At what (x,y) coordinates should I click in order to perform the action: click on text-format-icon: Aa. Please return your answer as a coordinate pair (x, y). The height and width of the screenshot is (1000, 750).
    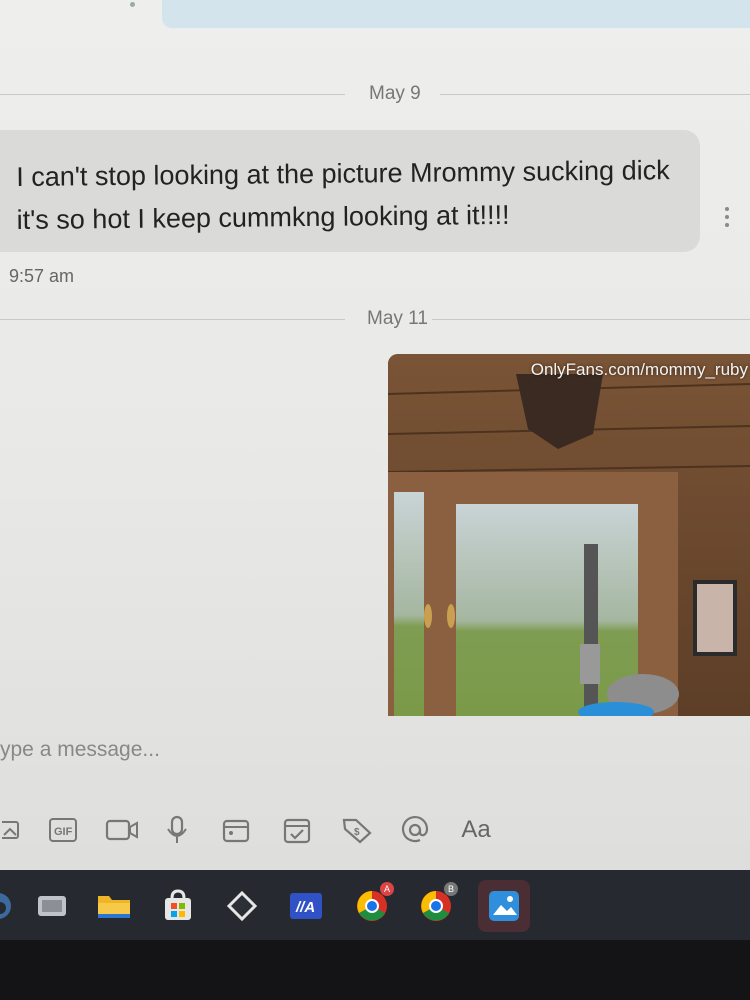
    Looking at the image, I should click on (476, 830).